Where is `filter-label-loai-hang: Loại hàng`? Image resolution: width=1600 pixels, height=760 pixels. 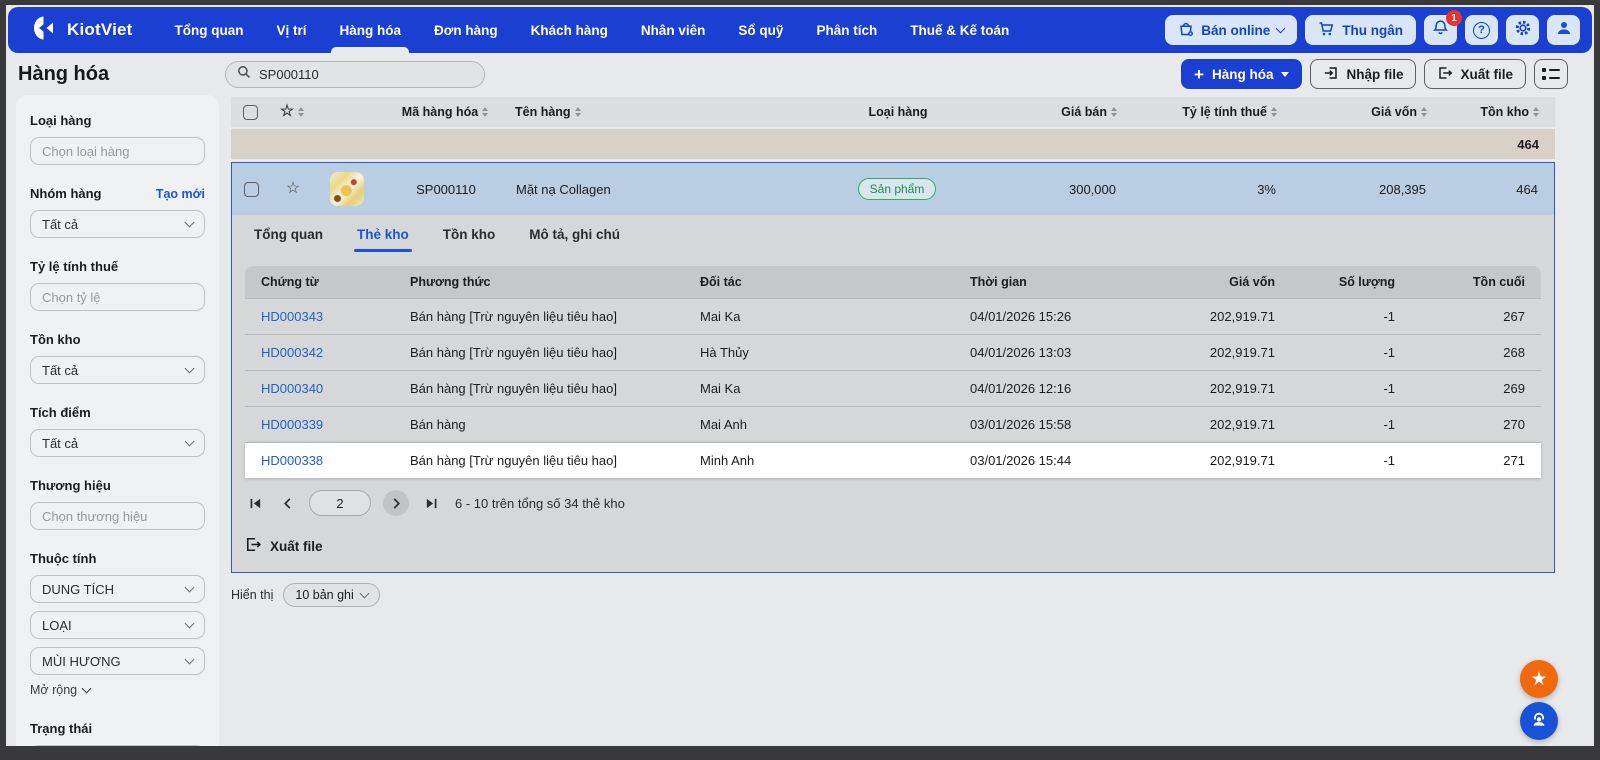 filter-label-loai-hang: Loại hàng is located at coordinates (61, 120).